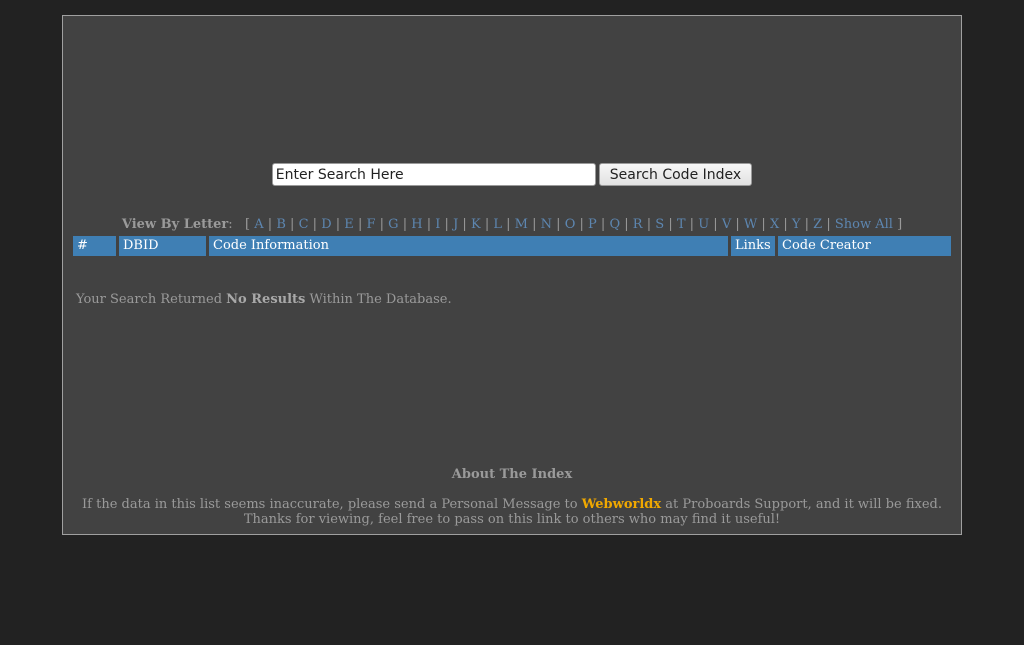 The width and height of the screenshot is (1024, 645). I want to click on letter-link-c: C, so click(304, 224).